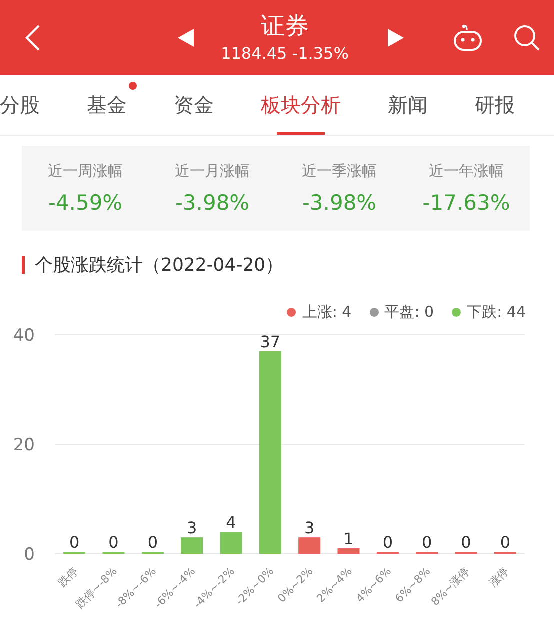  What do you see at coordinates (527, 38) in the screenshot?
I see `search-icon` at bounding box center [527, 38].